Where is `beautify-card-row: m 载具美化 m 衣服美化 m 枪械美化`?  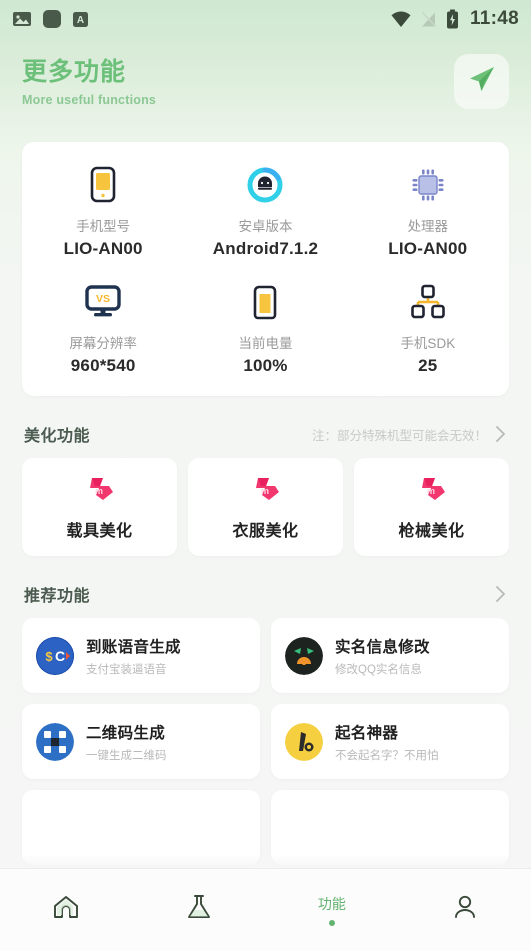
beautify-card-row: m 载具美化 m 衣服美化 m 枪械美化 is located at coordinates (265, 507).